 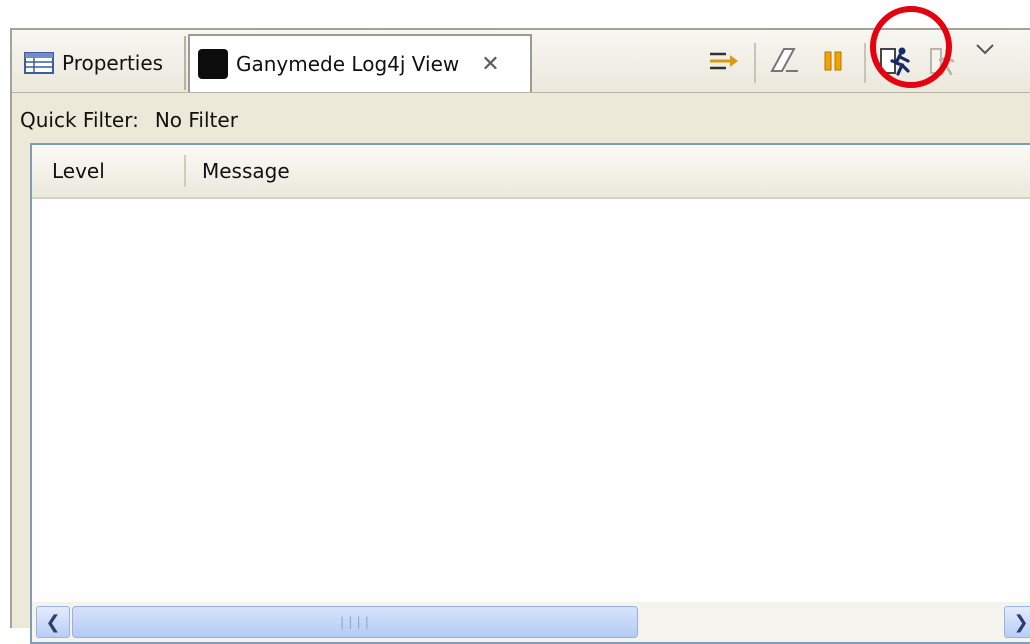 What do you see at coordinates (113, 63) in the screenshot?
I see `tab-properties-label: Properties` at bounding box center [113, 63].